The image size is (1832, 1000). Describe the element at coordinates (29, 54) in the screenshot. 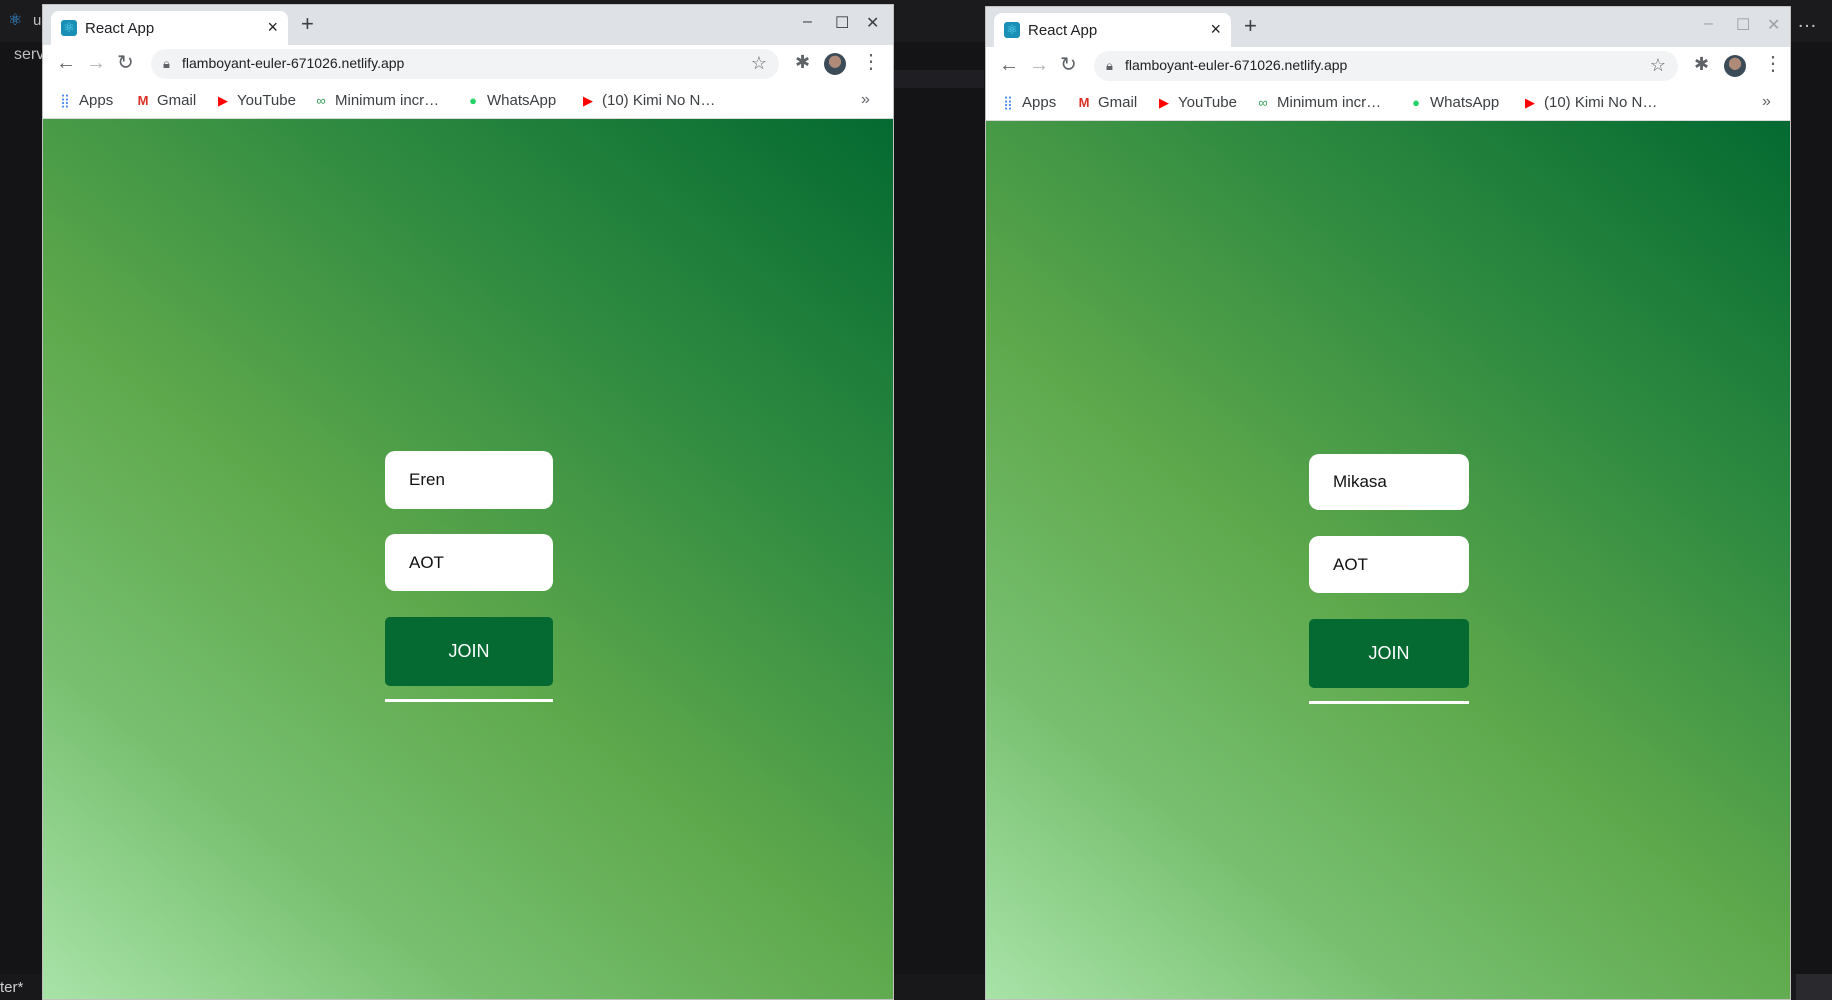

I see `editor-sidebar-text: serv` at that location.